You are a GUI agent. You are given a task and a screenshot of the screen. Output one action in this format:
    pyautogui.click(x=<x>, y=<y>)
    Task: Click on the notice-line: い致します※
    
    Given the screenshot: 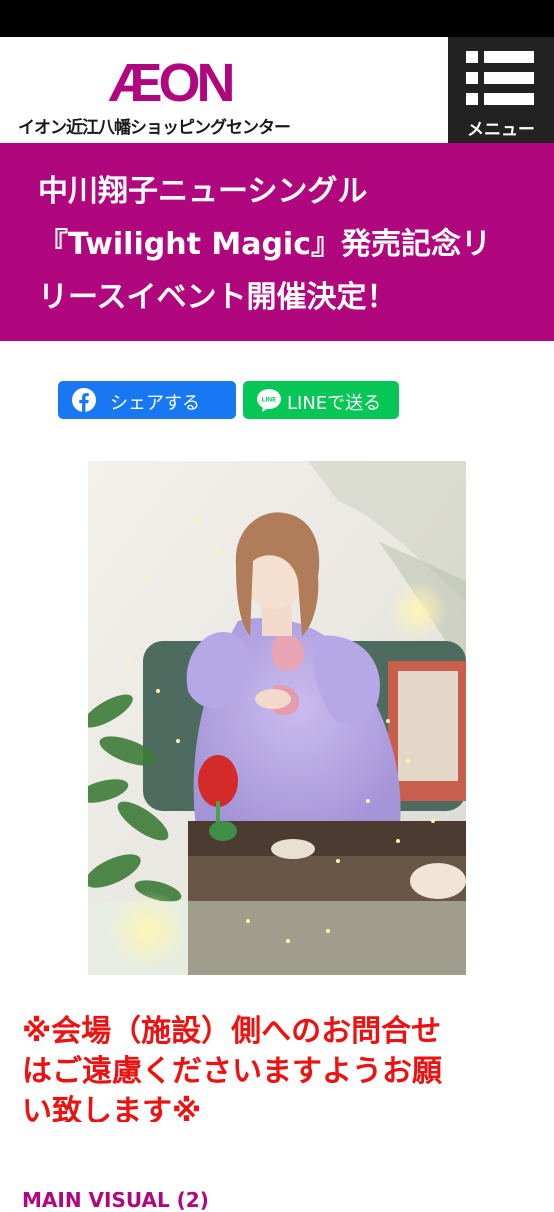 What is the action you would take?
    pyautogui.click(x=112, y=1108)
    